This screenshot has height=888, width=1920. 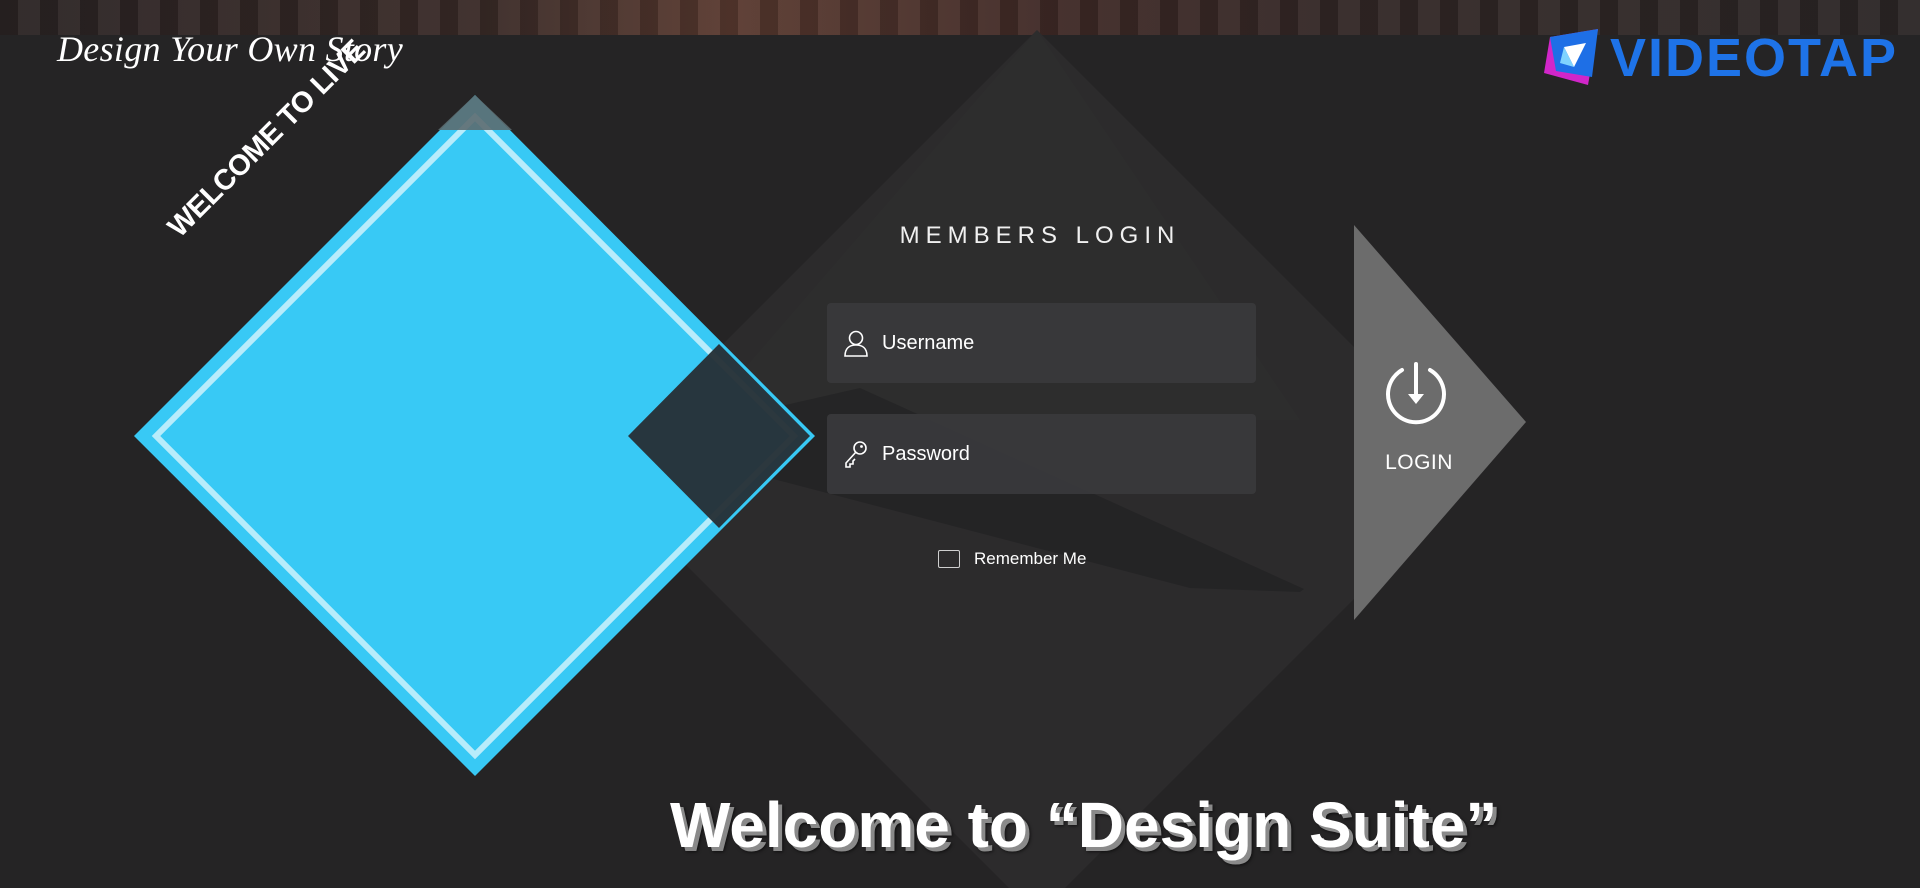 What do you see at coordinates (1753, 58) in the screenshot?
I see `brand-name: VIDEOTAP` at bounding box center [1753, 58].